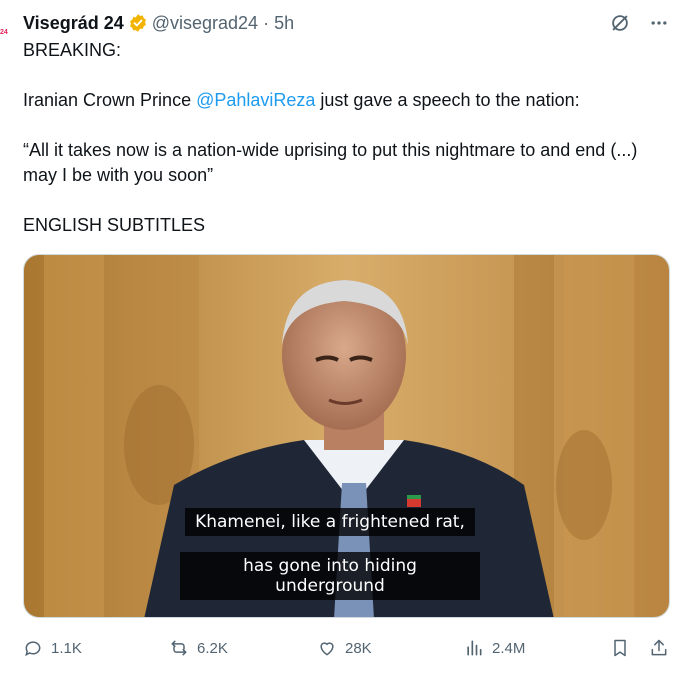 This screenshot has width=677, height=680. I want to click on share-button, so click(659, 648).